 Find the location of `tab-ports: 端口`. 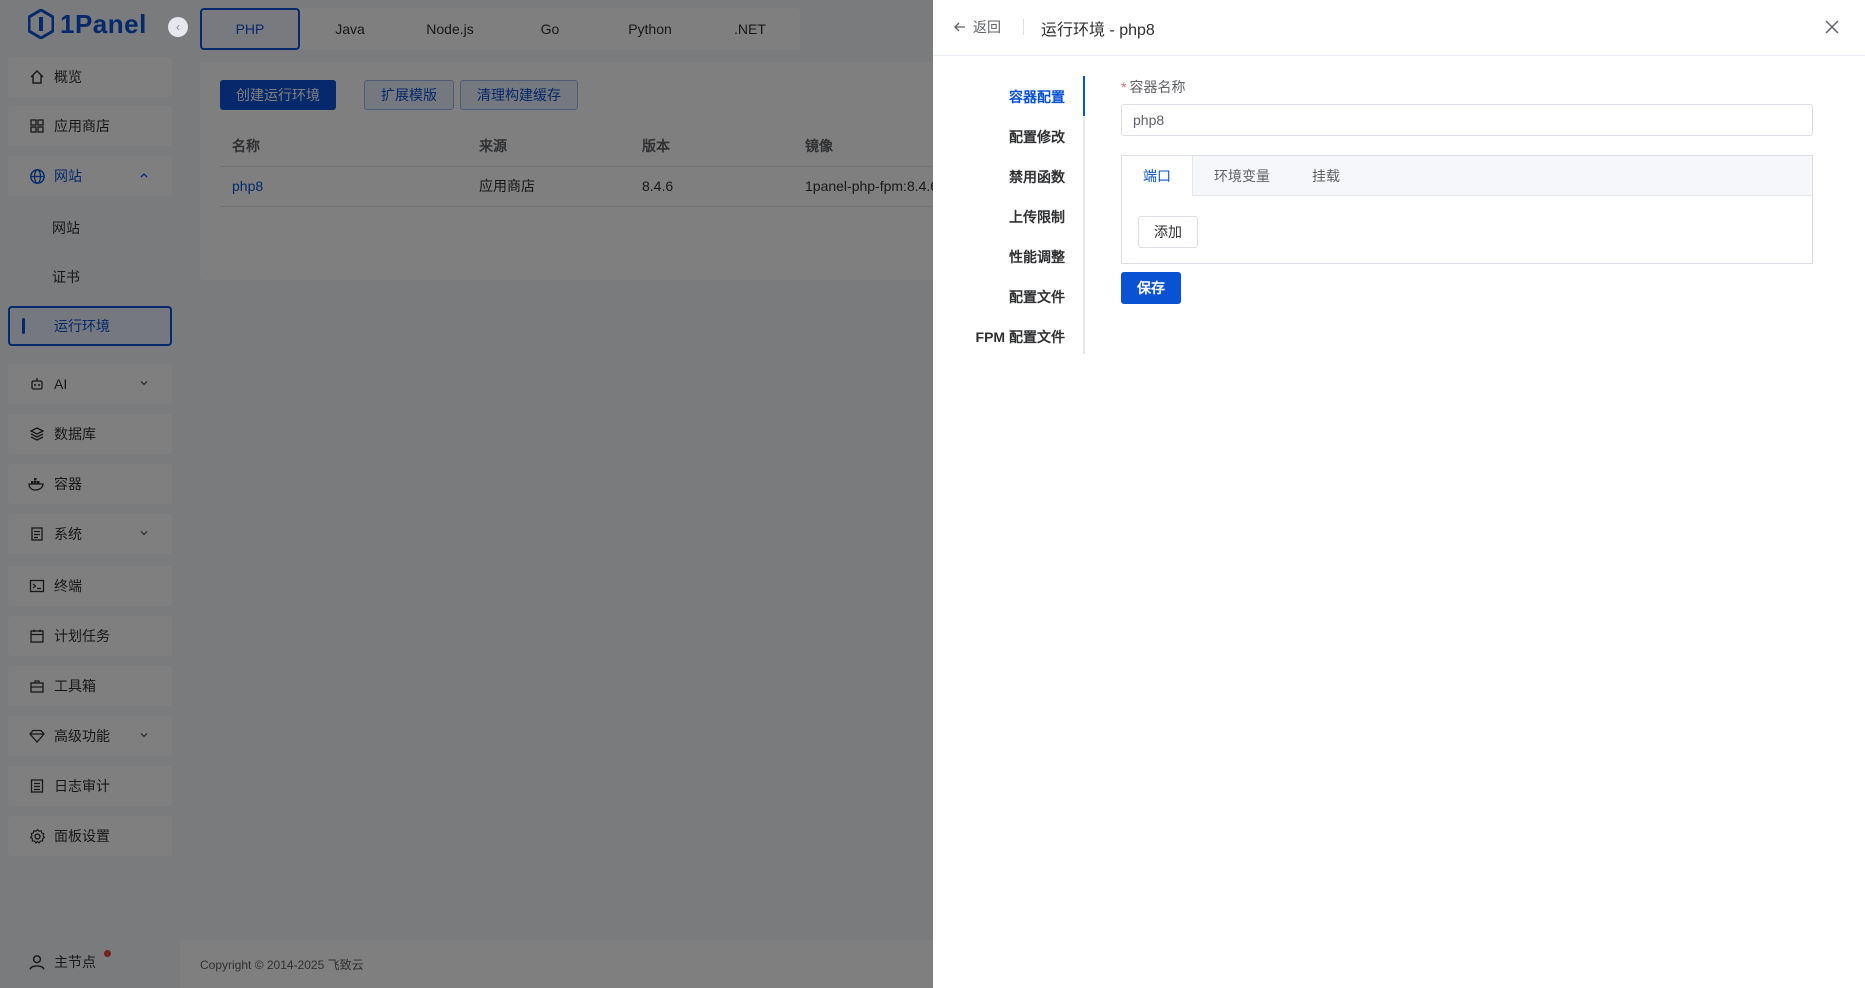

tab-ports: 端口 is located at coordinates (1157, 176).